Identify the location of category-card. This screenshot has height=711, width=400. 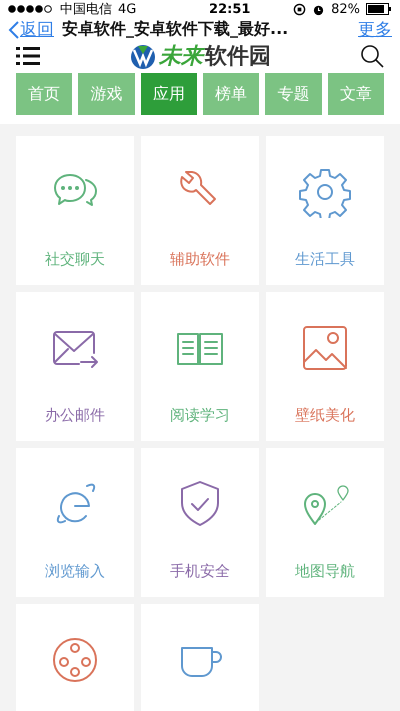
(75, 657).